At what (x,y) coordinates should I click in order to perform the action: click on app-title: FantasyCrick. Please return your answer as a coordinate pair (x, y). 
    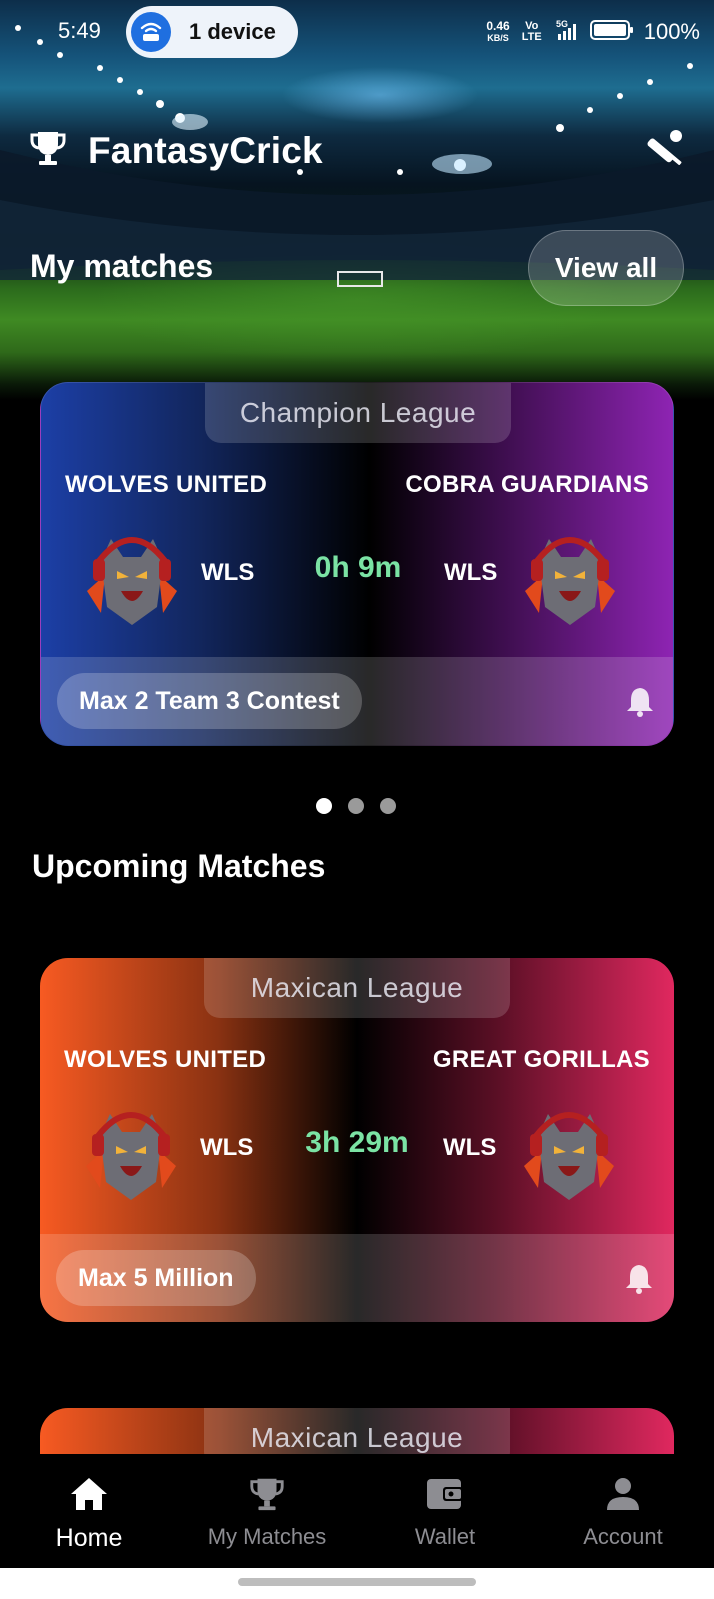
    Looking at the image, I should click on (205, 150).